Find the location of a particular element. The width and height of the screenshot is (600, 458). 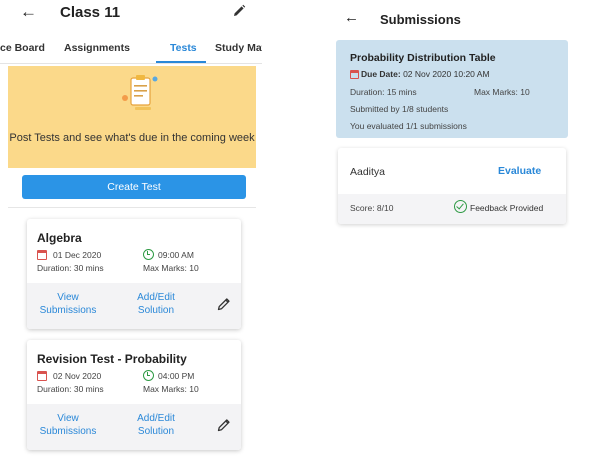

check-circle-icon is located at coordinates (460, 206).